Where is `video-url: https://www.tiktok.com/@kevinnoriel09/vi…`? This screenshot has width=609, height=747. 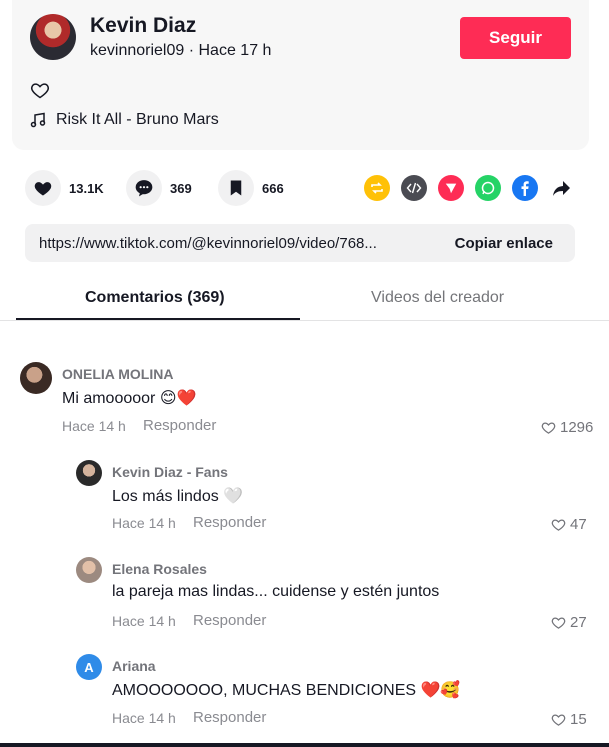
video-url: https://www.tiktok.com/@kevinnoriel09/vi… is located at coordinates (208, 243).